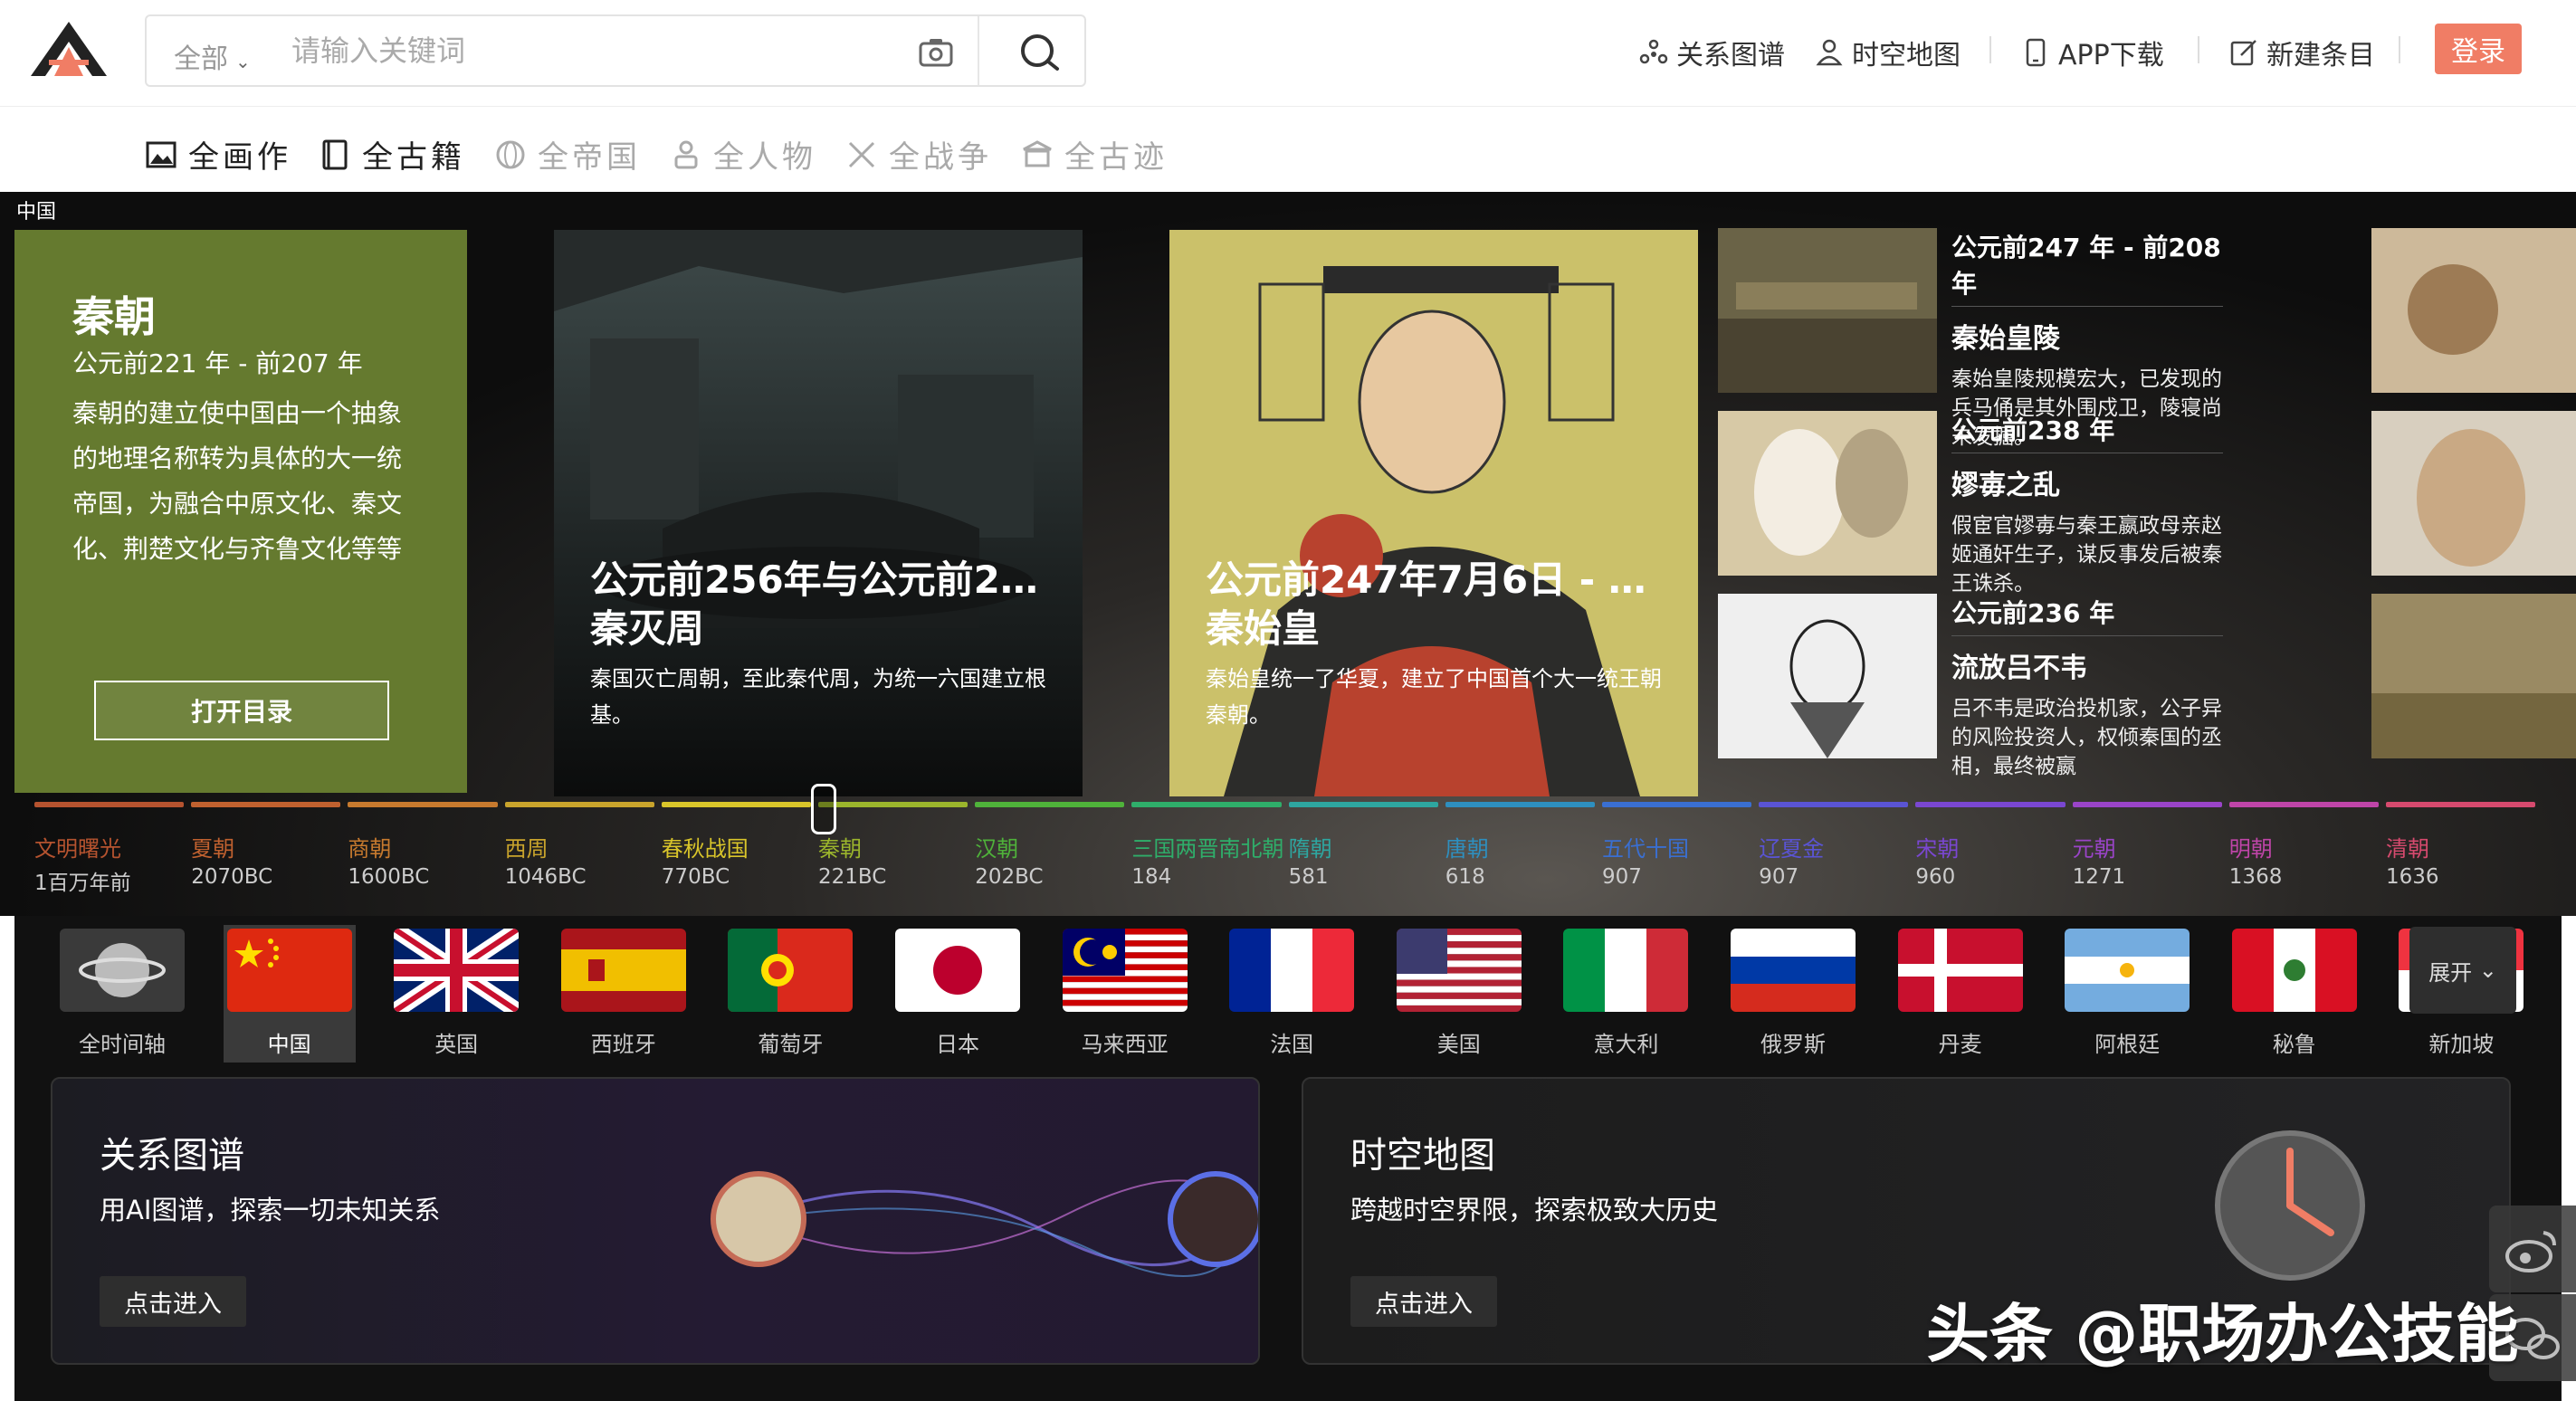 The width and height of the screenshot is (2576, 1401). What do you see at coordinates (2099, 877) in the screenshot?
I see `timeline-year-label: 1271` at bounding box center [2099, 877].